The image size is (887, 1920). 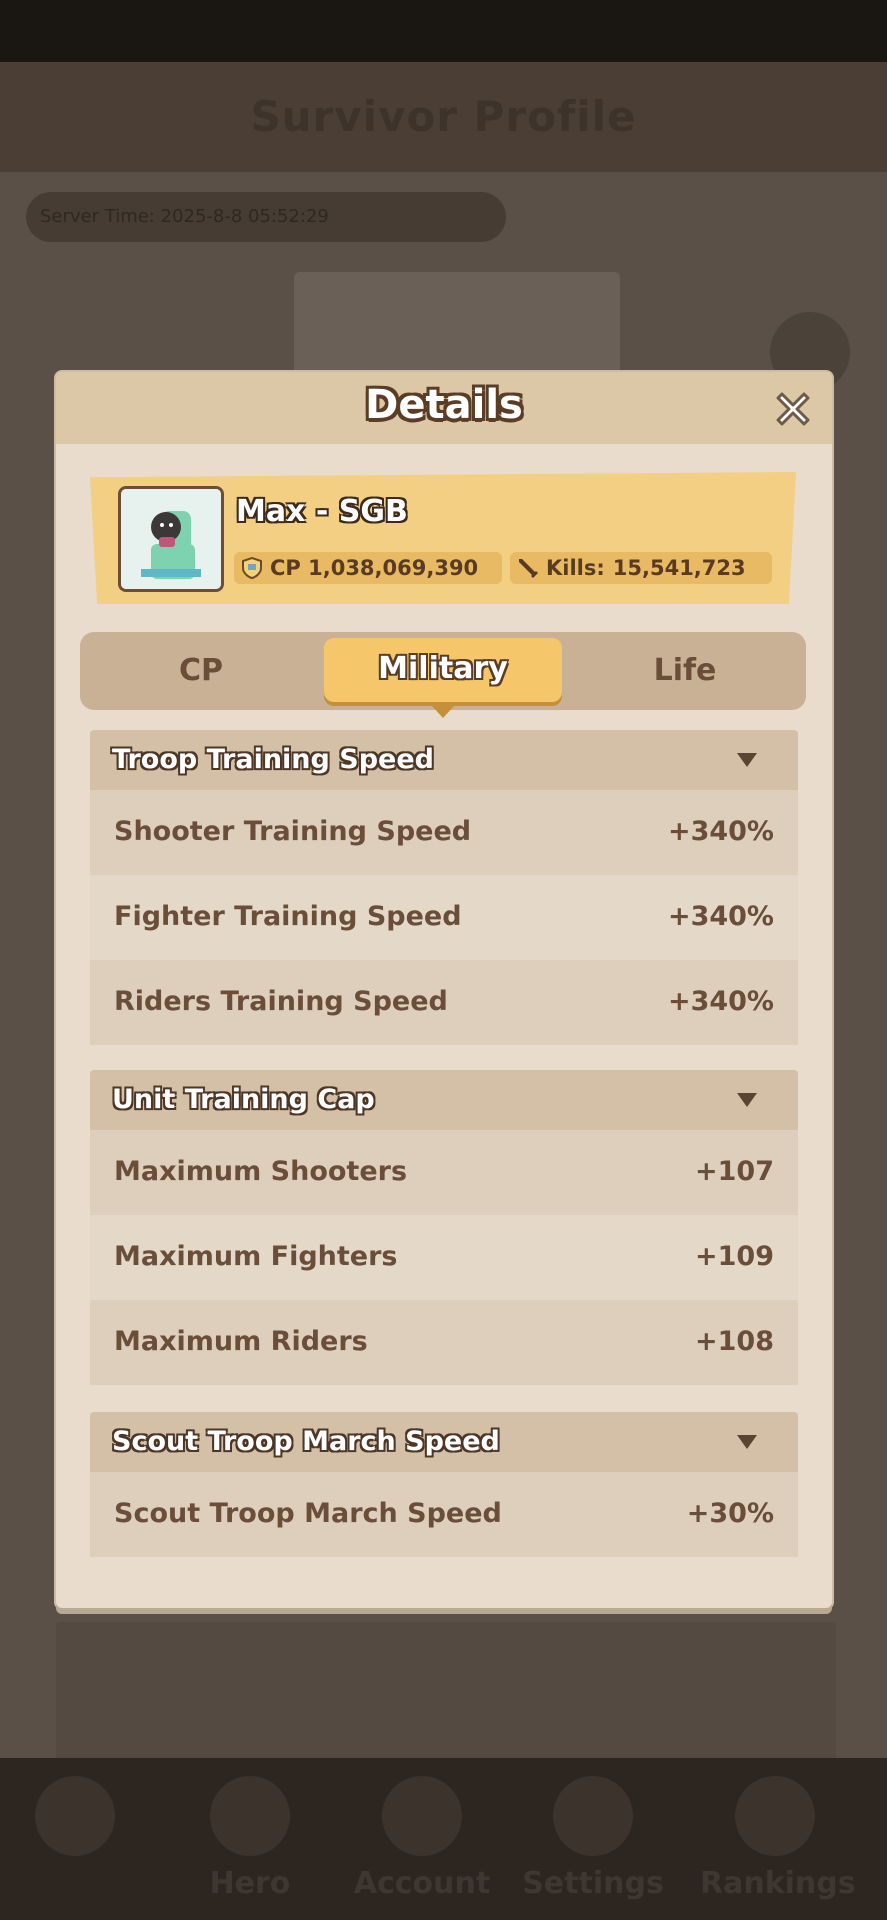 I want to click on tab-bar: CP Military Life, so click(x=443, y=675).